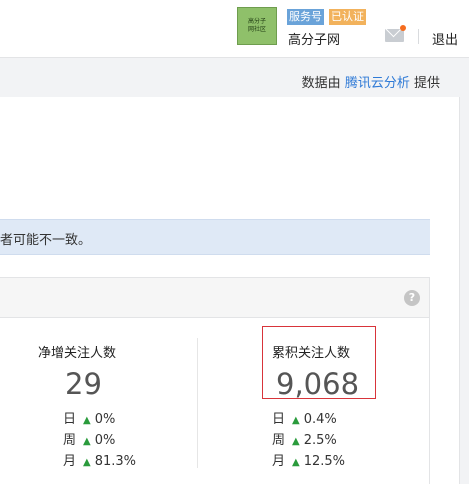  Describe the element at coordinates (305, 17) in the screenshot. I see `service-account-badge: 服务号` at that location.